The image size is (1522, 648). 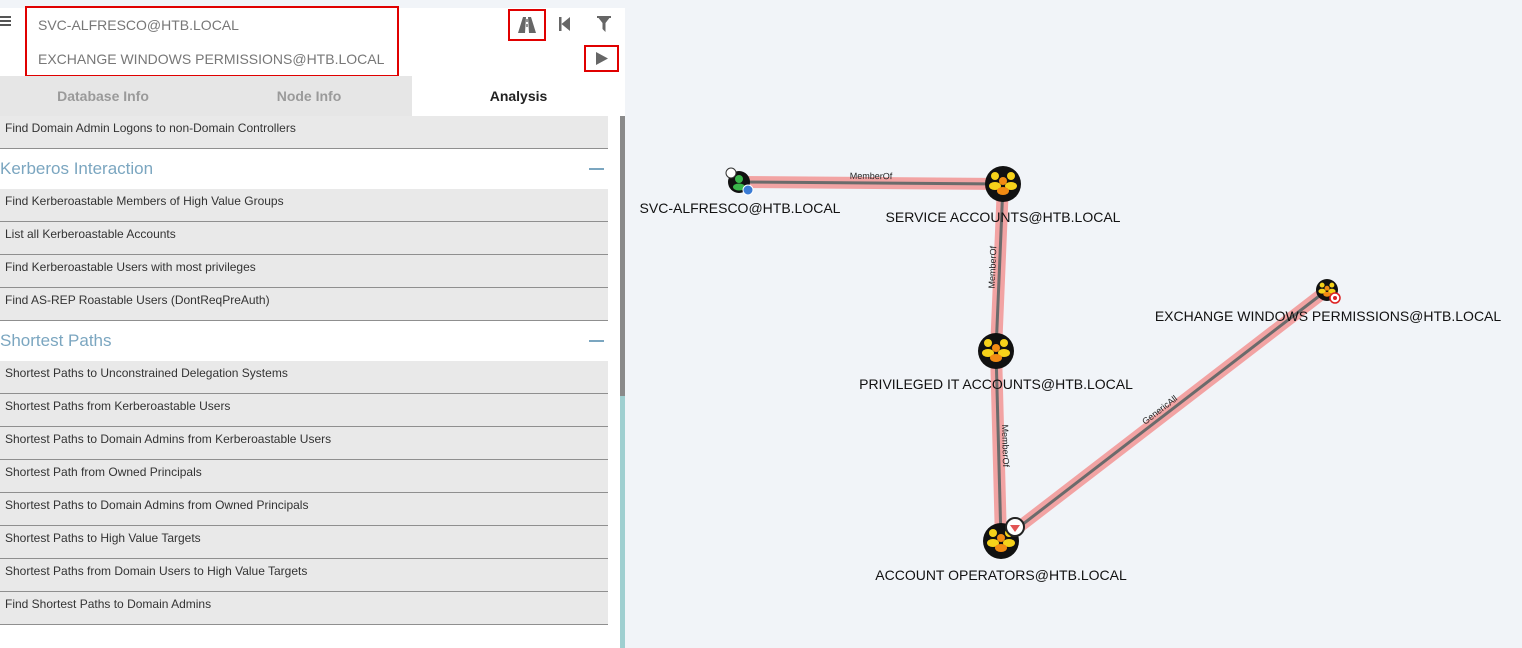 What do you see at coordinates (7, 23) in the screenshot?
I see `hamburger-menu-icon` at bounding box center [7, 23].